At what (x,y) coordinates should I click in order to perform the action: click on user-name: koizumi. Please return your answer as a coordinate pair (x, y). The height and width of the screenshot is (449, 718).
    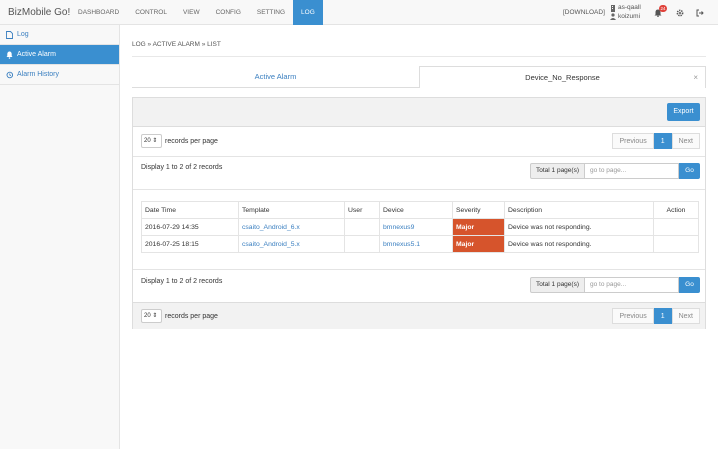
    Looking at the image, I should click on (629, 16).